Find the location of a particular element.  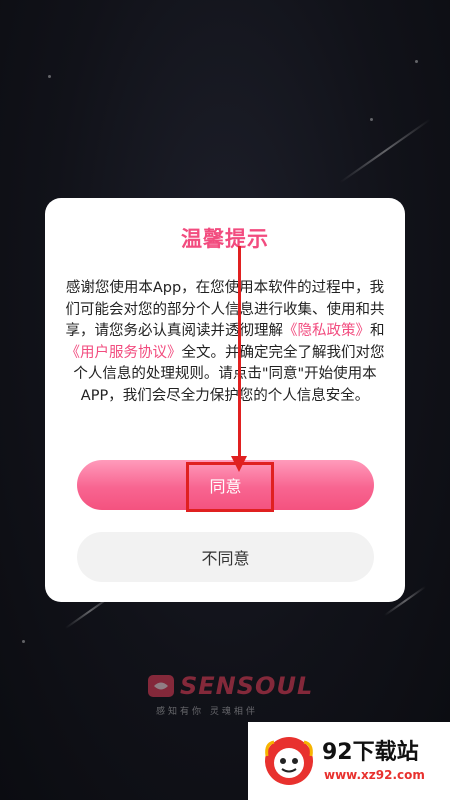

watermark-url: www.xz92.com is located at coordinates (374, 775).